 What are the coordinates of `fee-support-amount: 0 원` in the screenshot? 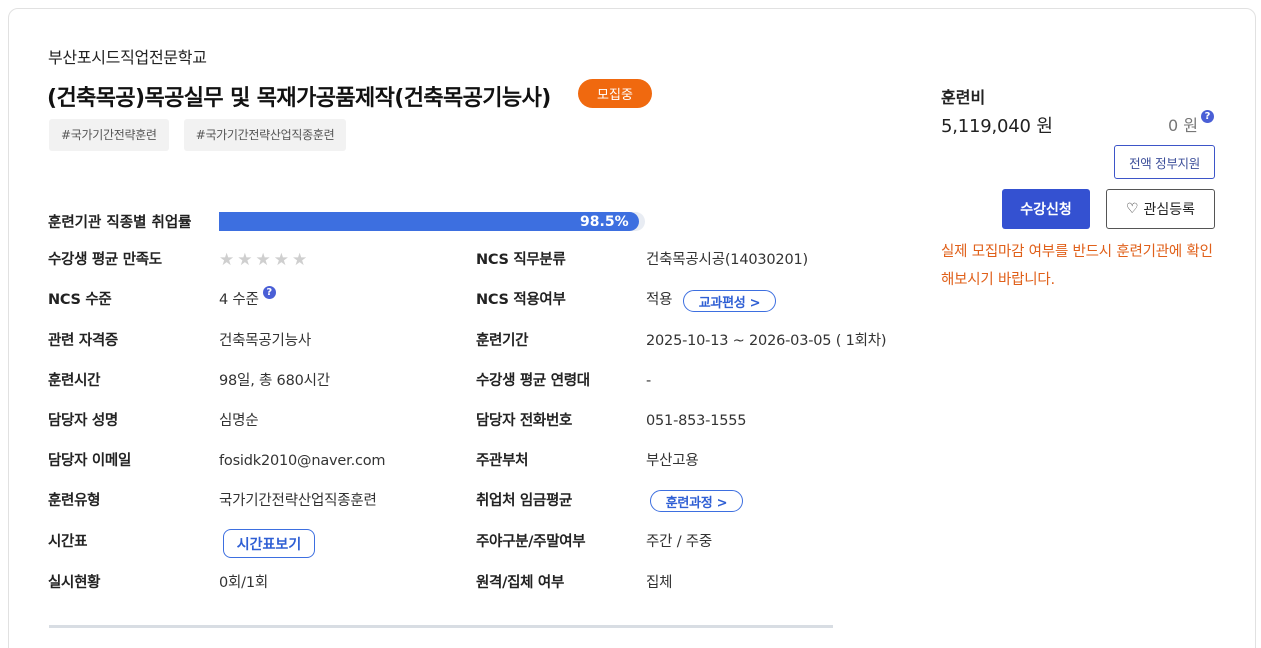 It's located at (1183, 125).